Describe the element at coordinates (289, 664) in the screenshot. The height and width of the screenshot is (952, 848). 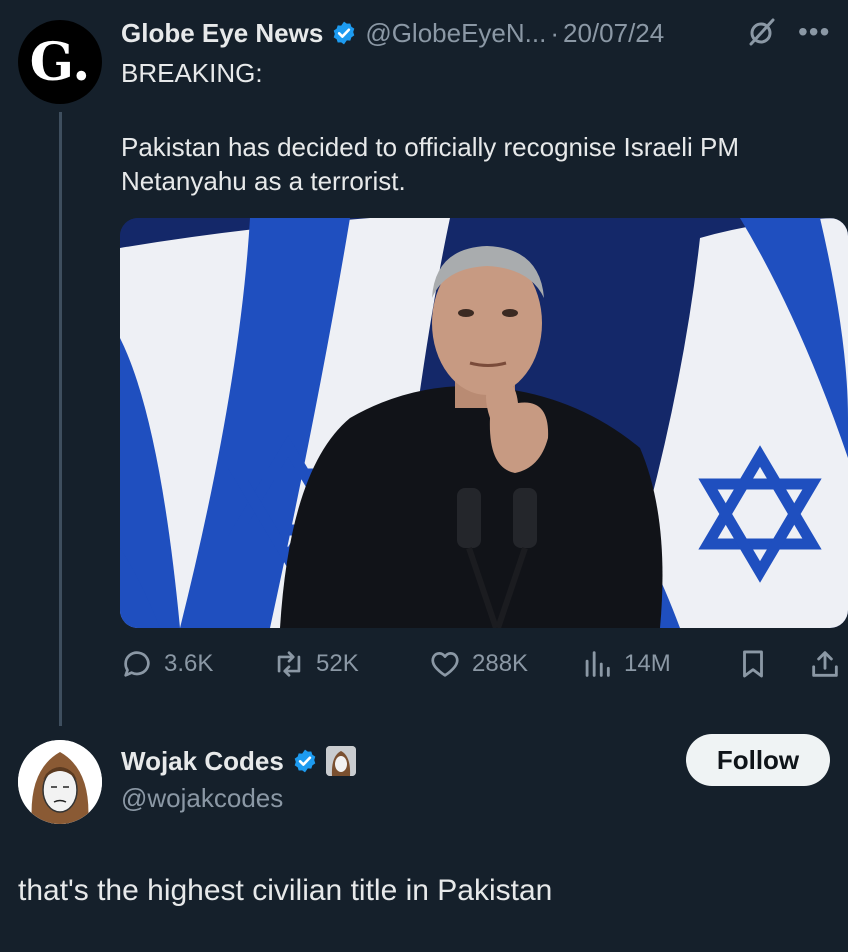
I see `repost-icon` at that location.